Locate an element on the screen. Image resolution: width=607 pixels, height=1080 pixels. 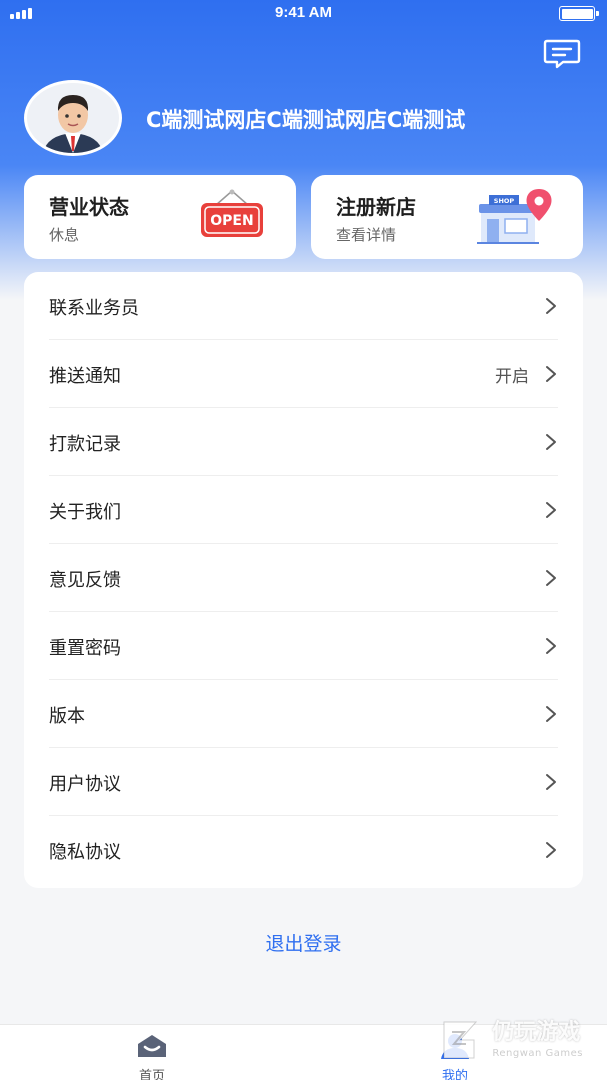
business-status-card: 营业状态 休息 OPEN is located at coordinates (160, 217).